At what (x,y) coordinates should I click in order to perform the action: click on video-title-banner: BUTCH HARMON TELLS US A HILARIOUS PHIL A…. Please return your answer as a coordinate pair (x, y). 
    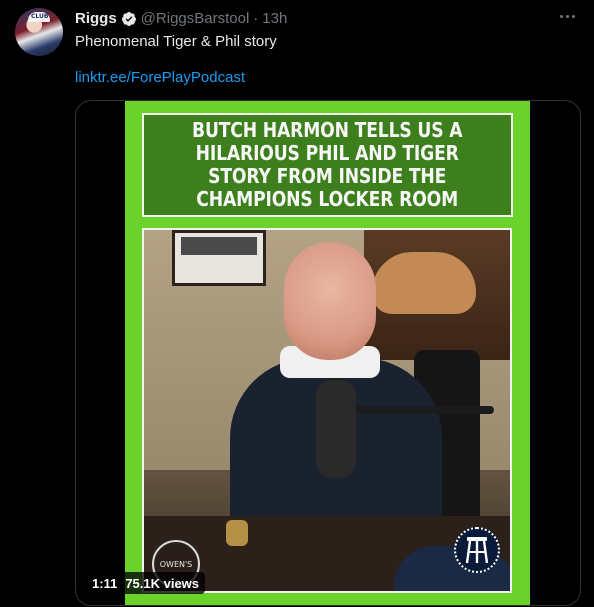
    Looking at the image, I should click on (327, 165).